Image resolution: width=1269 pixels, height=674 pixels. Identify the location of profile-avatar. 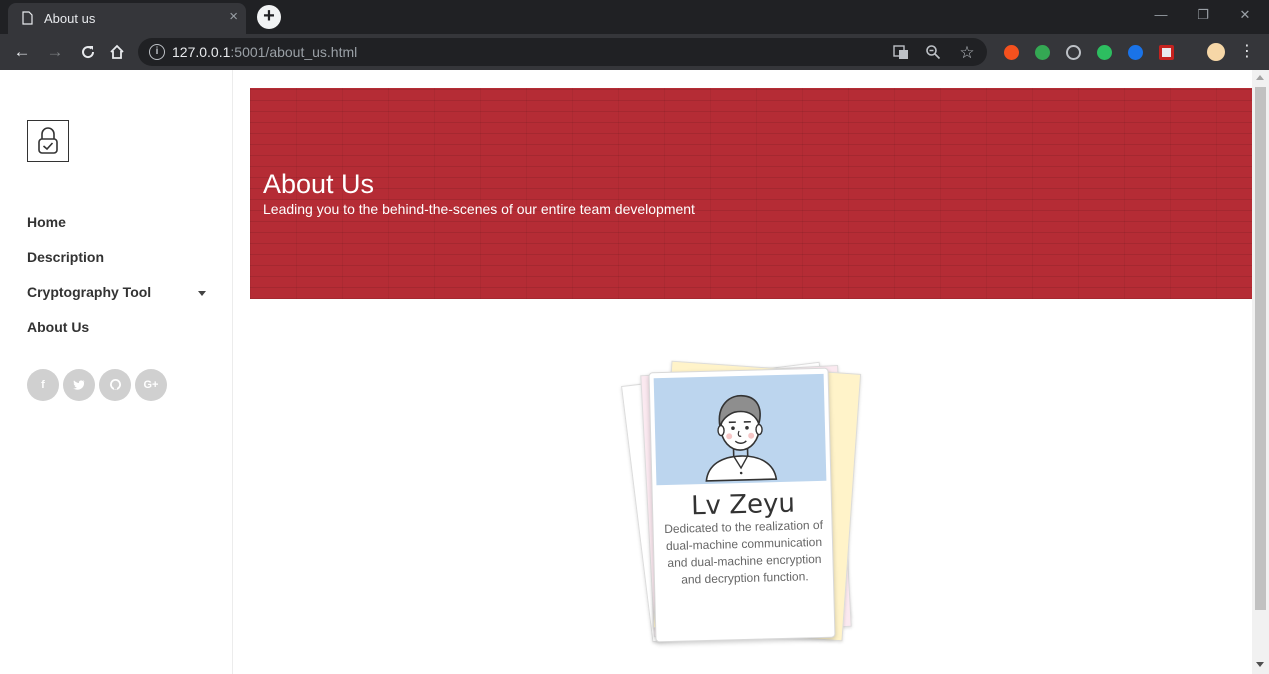
(1216, 52).